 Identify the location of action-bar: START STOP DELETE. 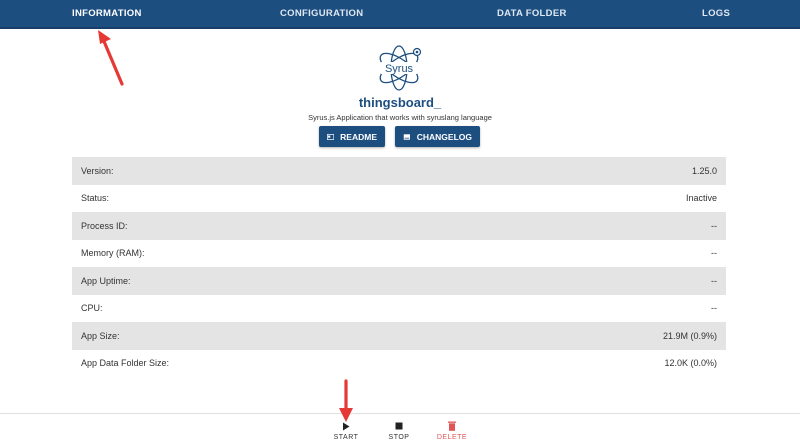
(400, 428).